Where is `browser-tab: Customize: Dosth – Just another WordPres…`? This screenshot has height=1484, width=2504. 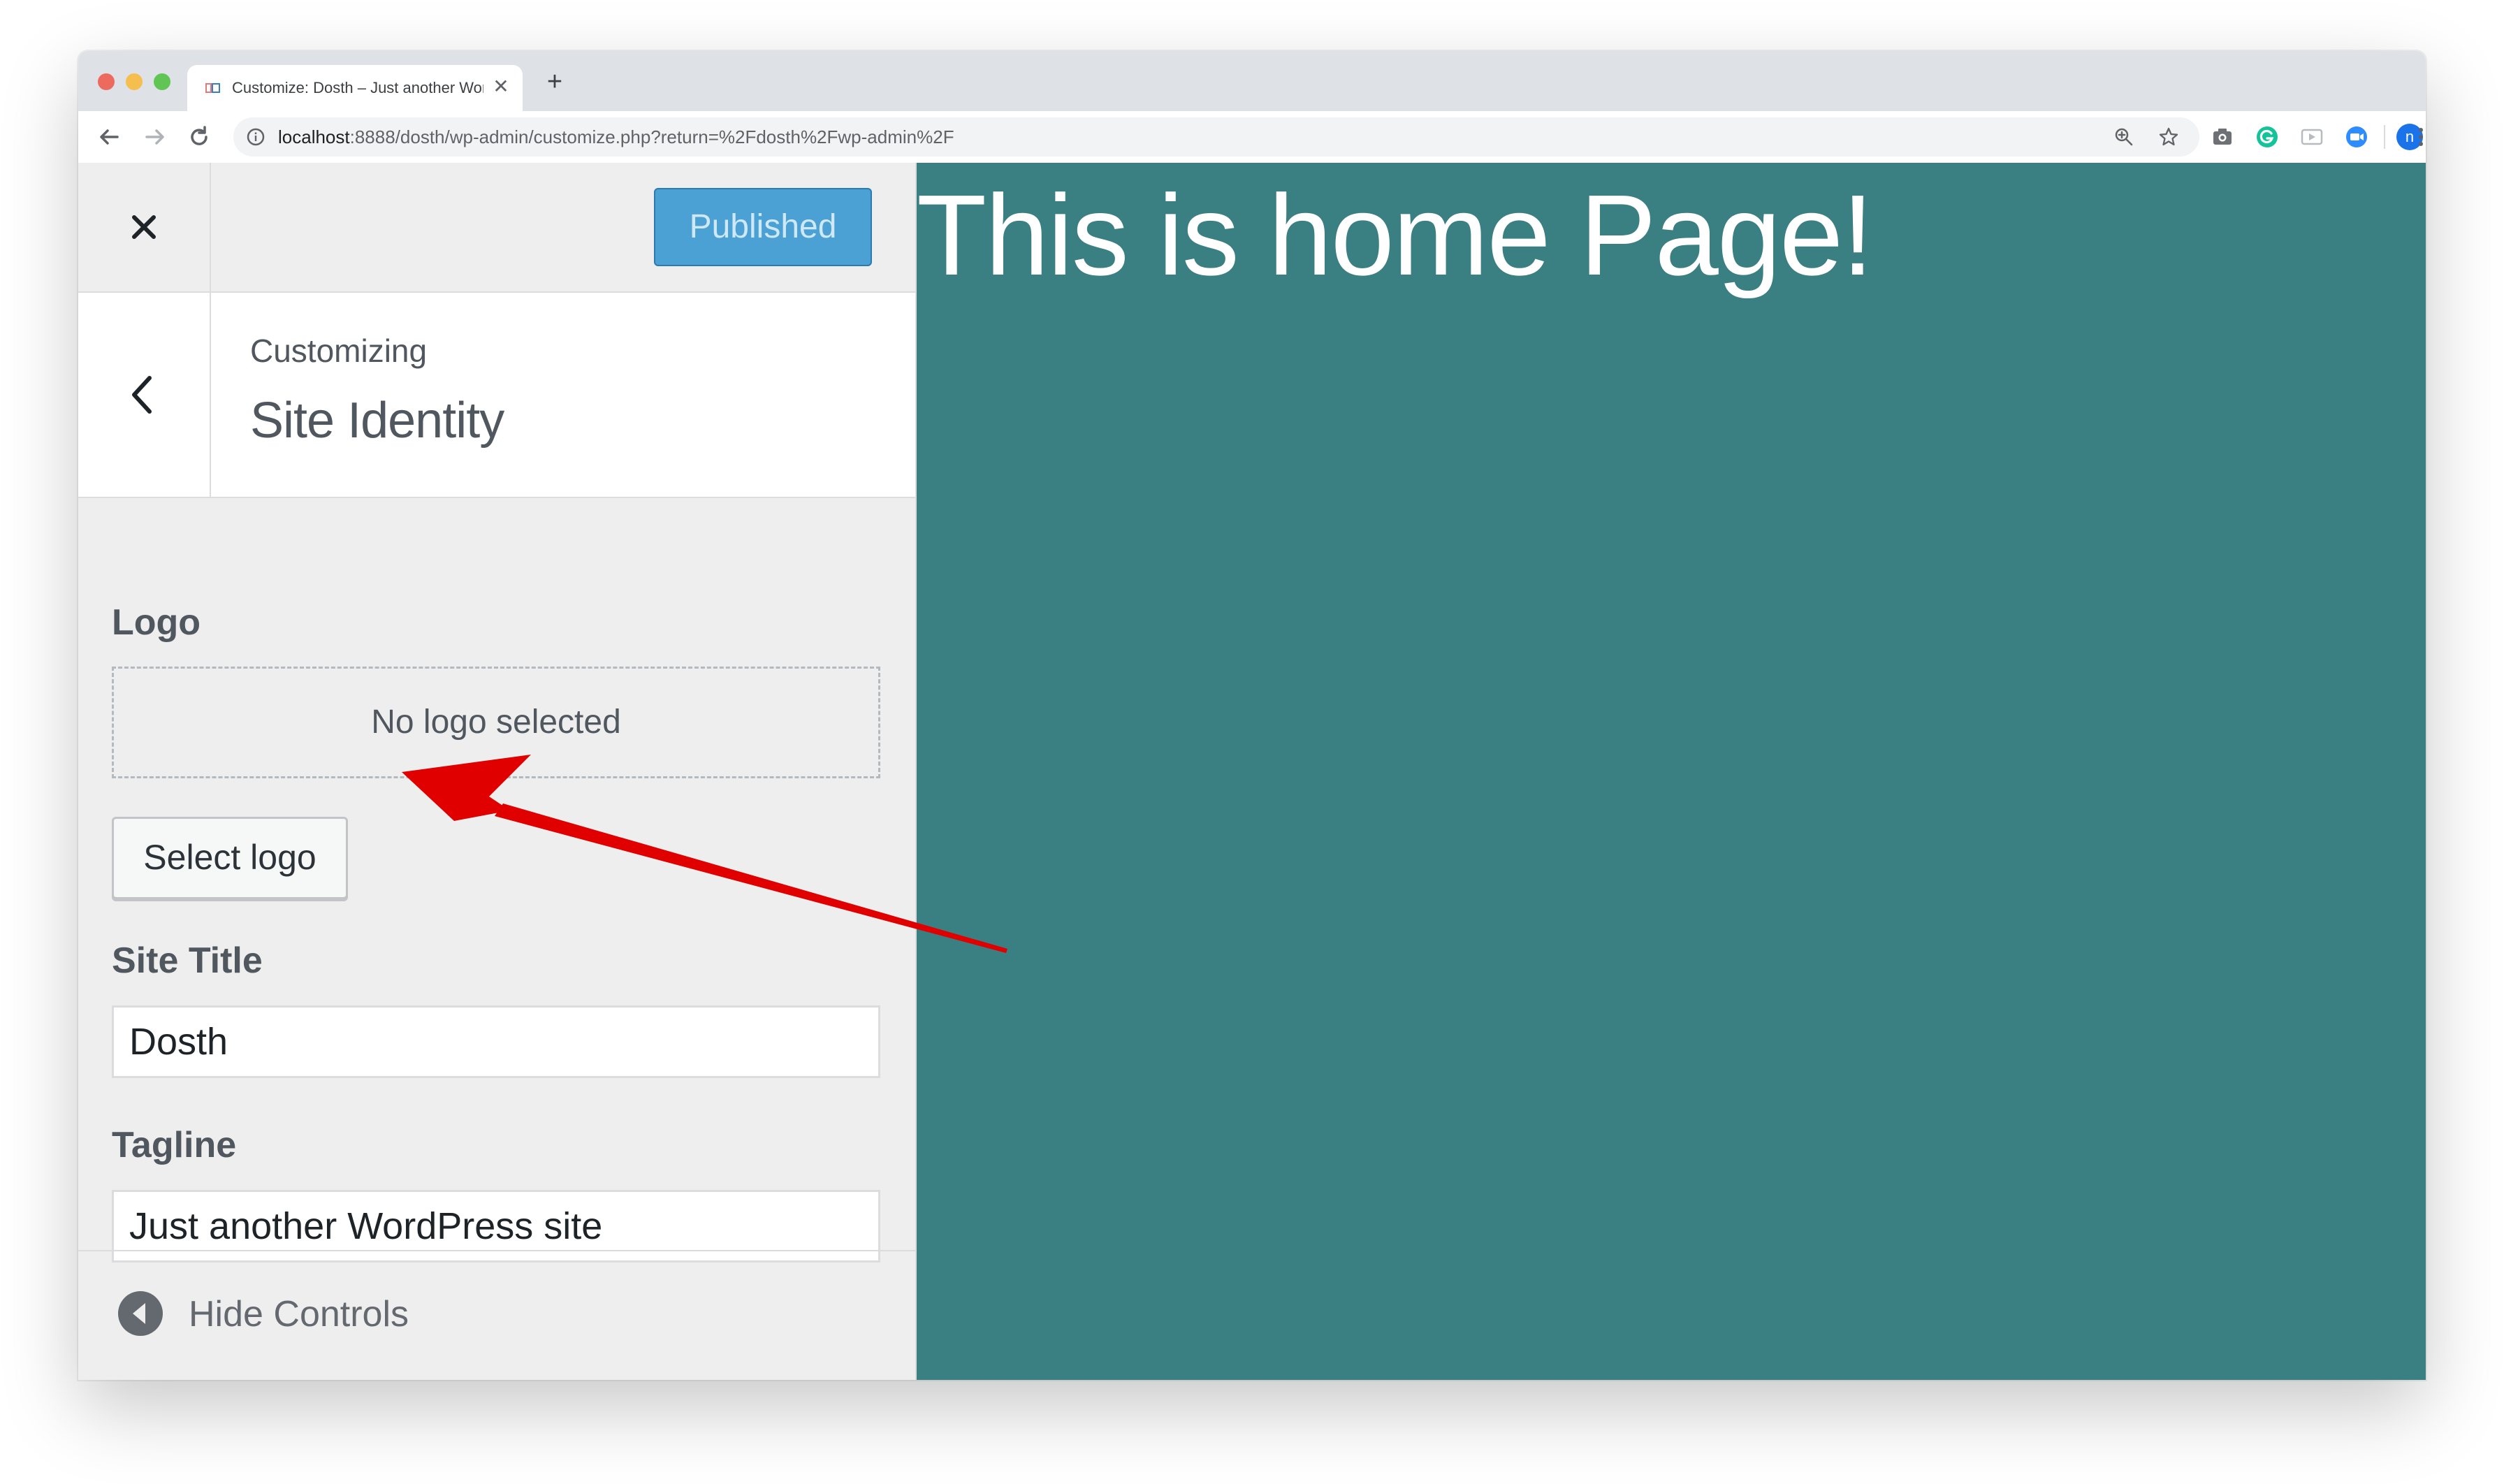
browser-tab: Customize: Dosth – Just another WordPres… is located at coordinates (355, 88).